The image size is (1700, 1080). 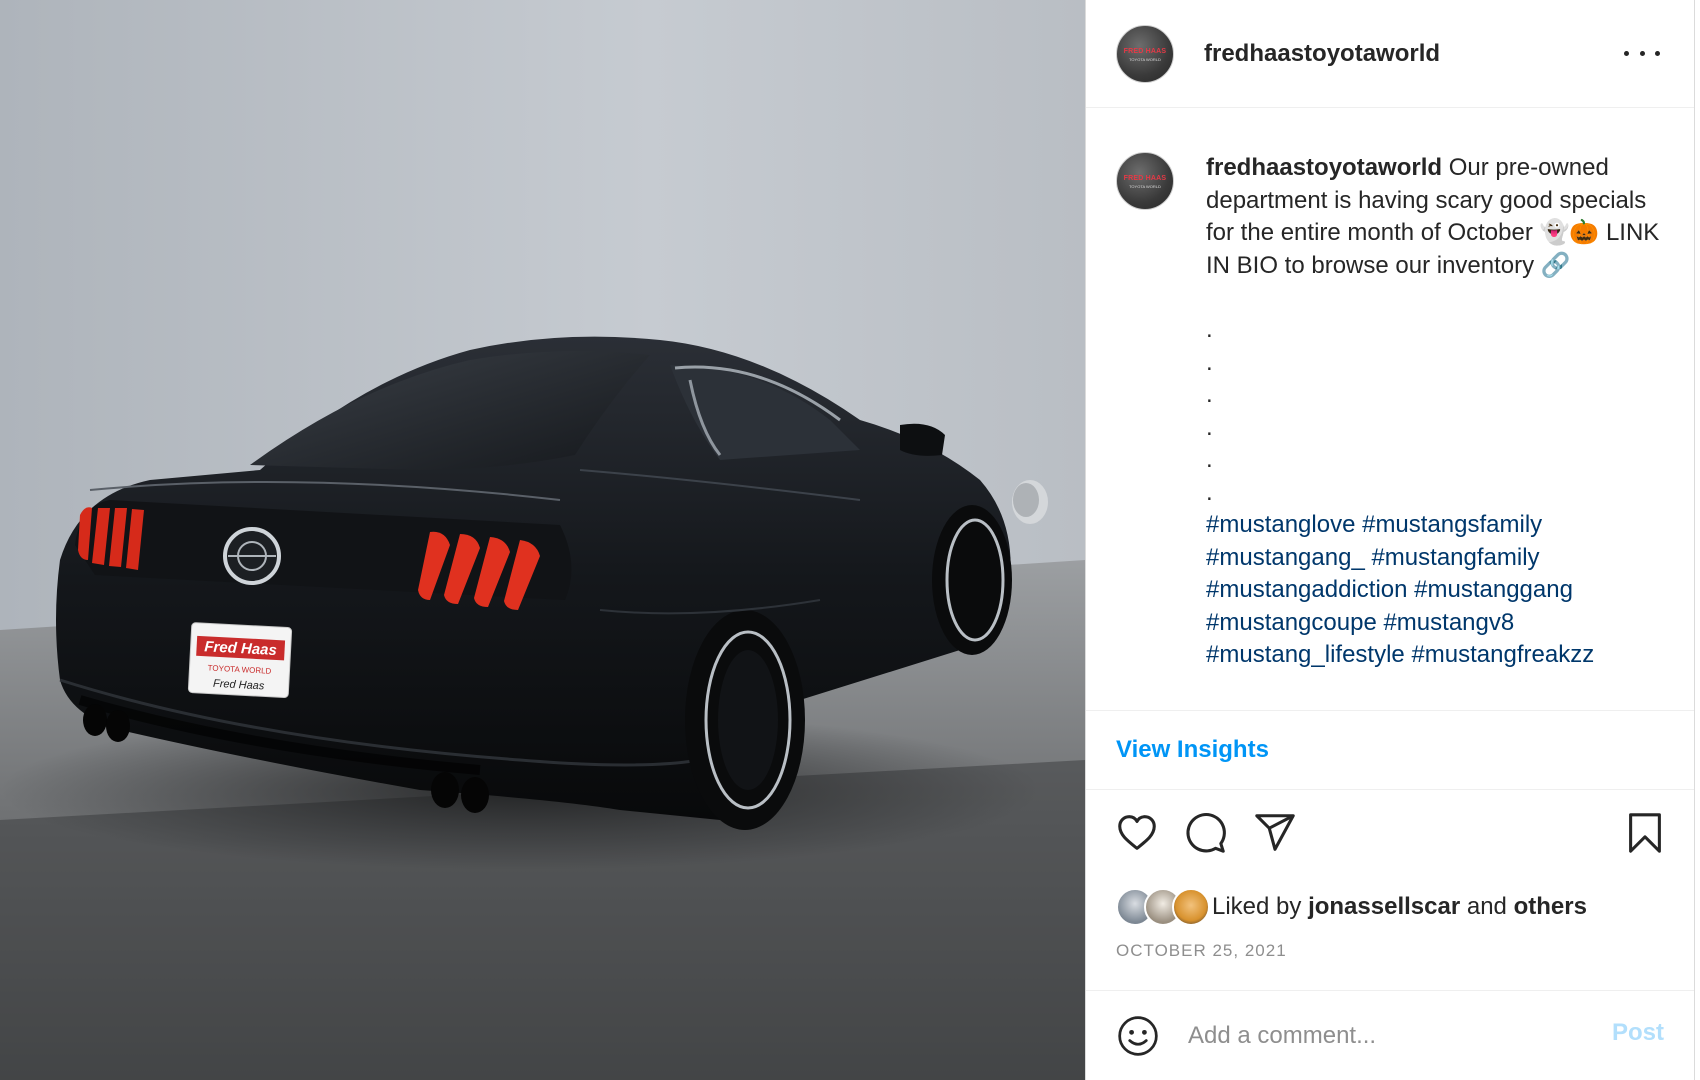 What do you see at coordinates (1390, 750) in the screenshot?
I see `insights-row: View Insights` at bounding box center [1390, 750].